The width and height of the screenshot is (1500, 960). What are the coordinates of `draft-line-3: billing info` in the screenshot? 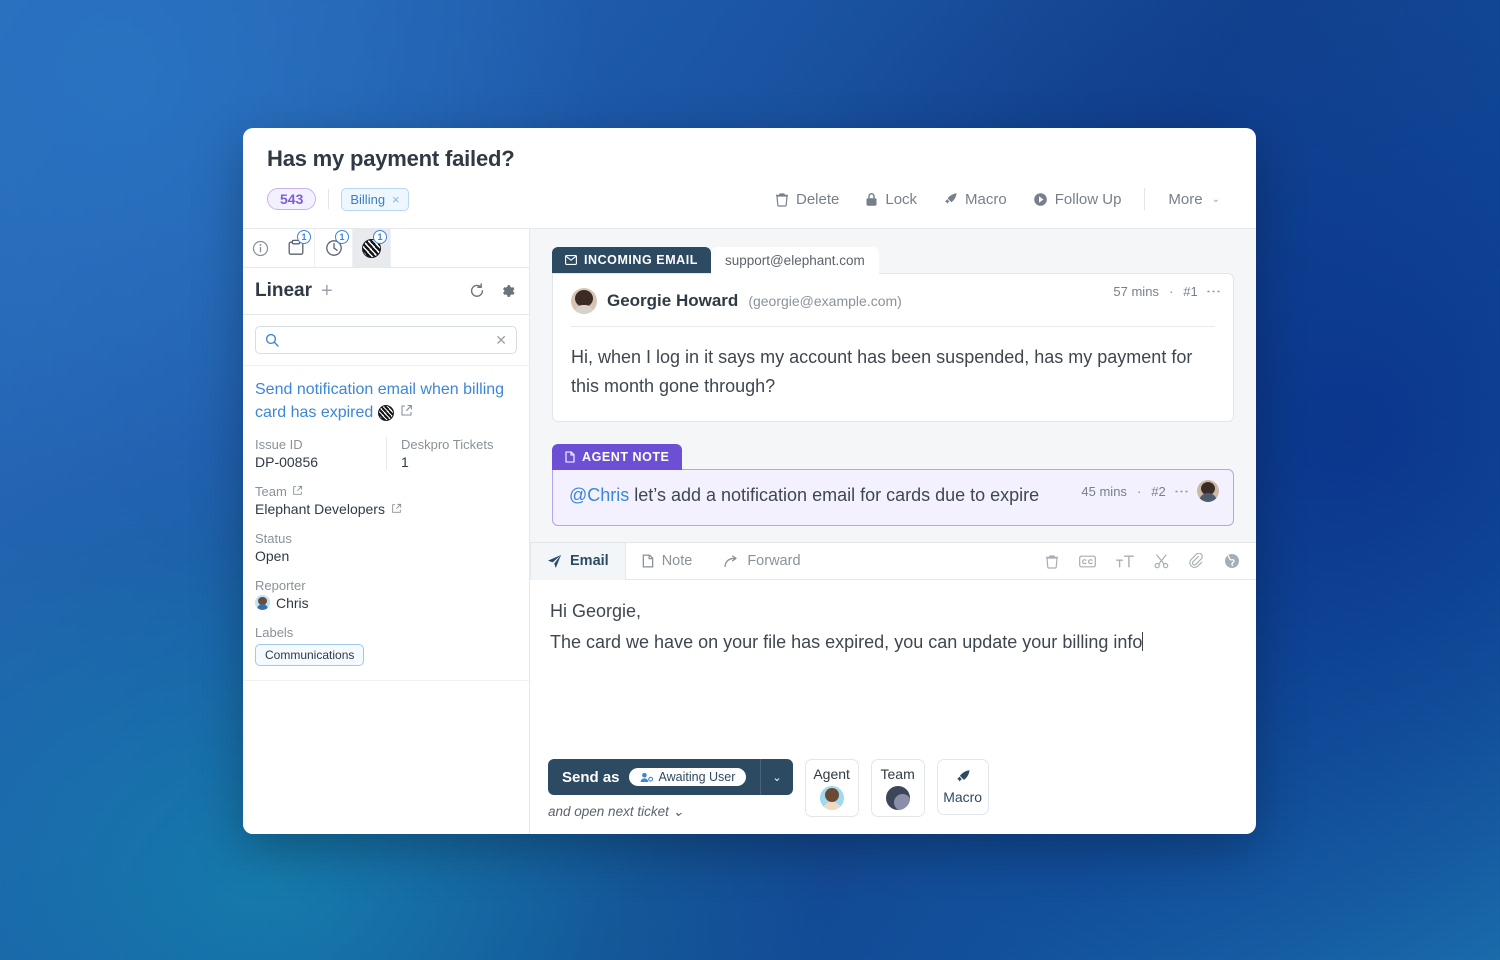 It's located at (1102, 641).